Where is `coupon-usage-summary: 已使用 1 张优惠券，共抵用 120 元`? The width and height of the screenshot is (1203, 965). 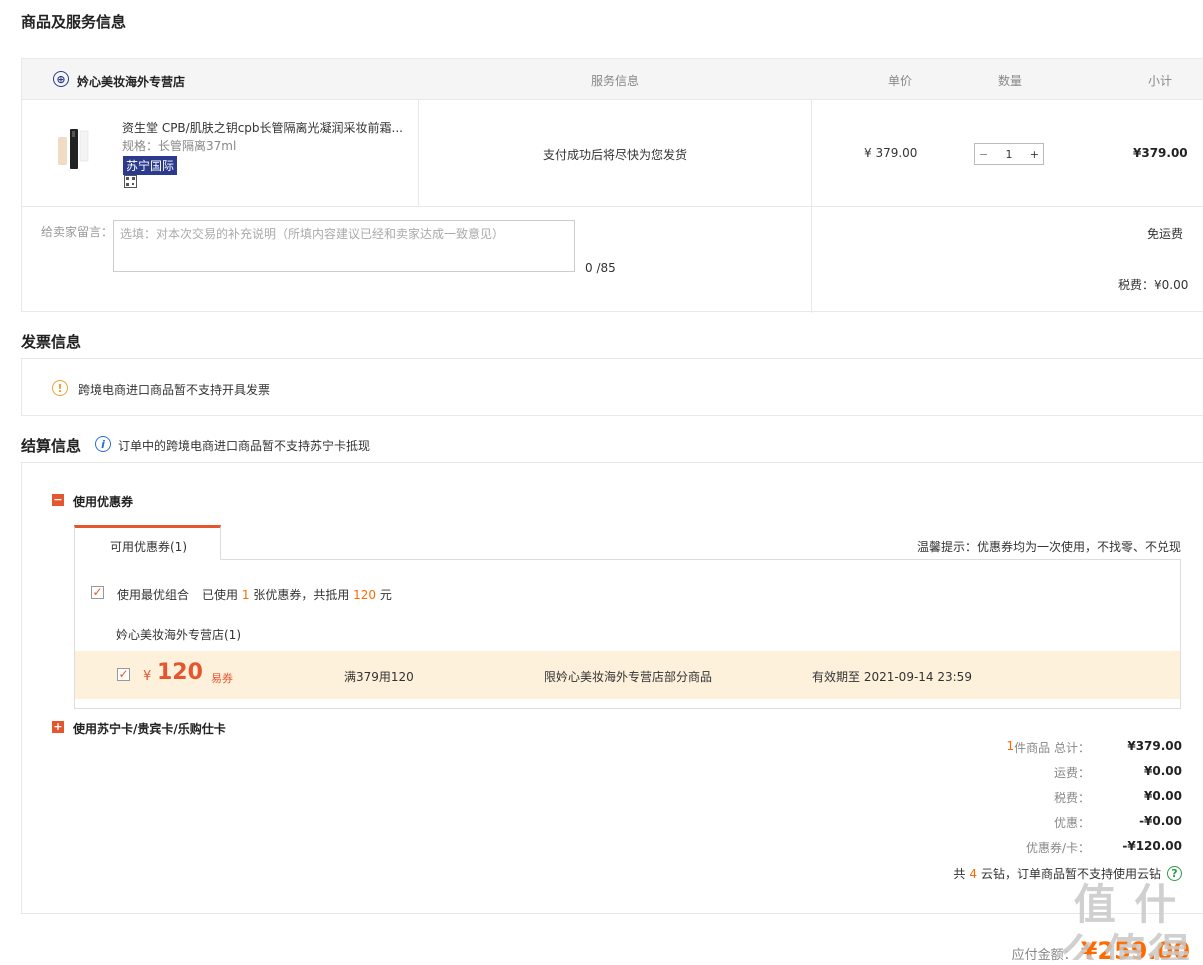 coupon-usage-summary: 已使用 1 张优惠券，共抵用 120 元 is located at coordinates (297, 594).